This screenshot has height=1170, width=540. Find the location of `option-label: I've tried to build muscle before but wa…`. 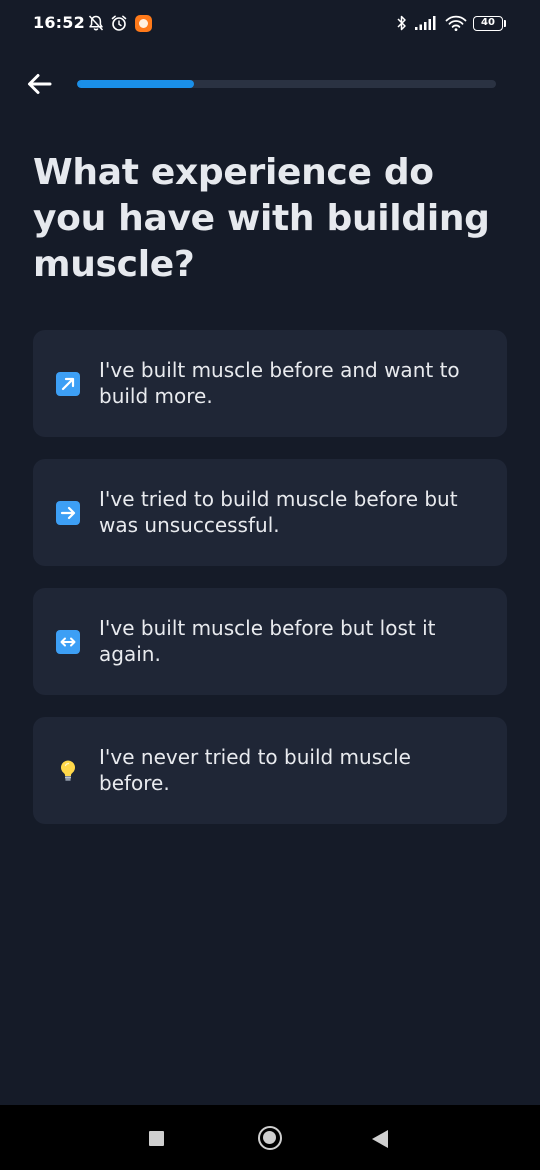

option-label: I've tried to build muscle before but wa… is located at coordinates (278, 512).